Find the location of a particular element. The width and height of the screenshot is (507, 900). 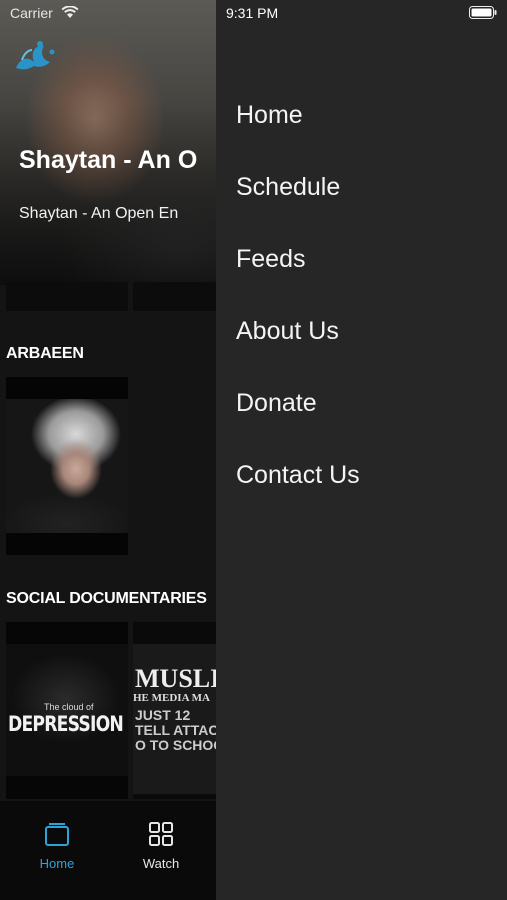

section-title-social-documentaries: SOCIAL DOCUMENTARIES is located at coordinates (106, 598).